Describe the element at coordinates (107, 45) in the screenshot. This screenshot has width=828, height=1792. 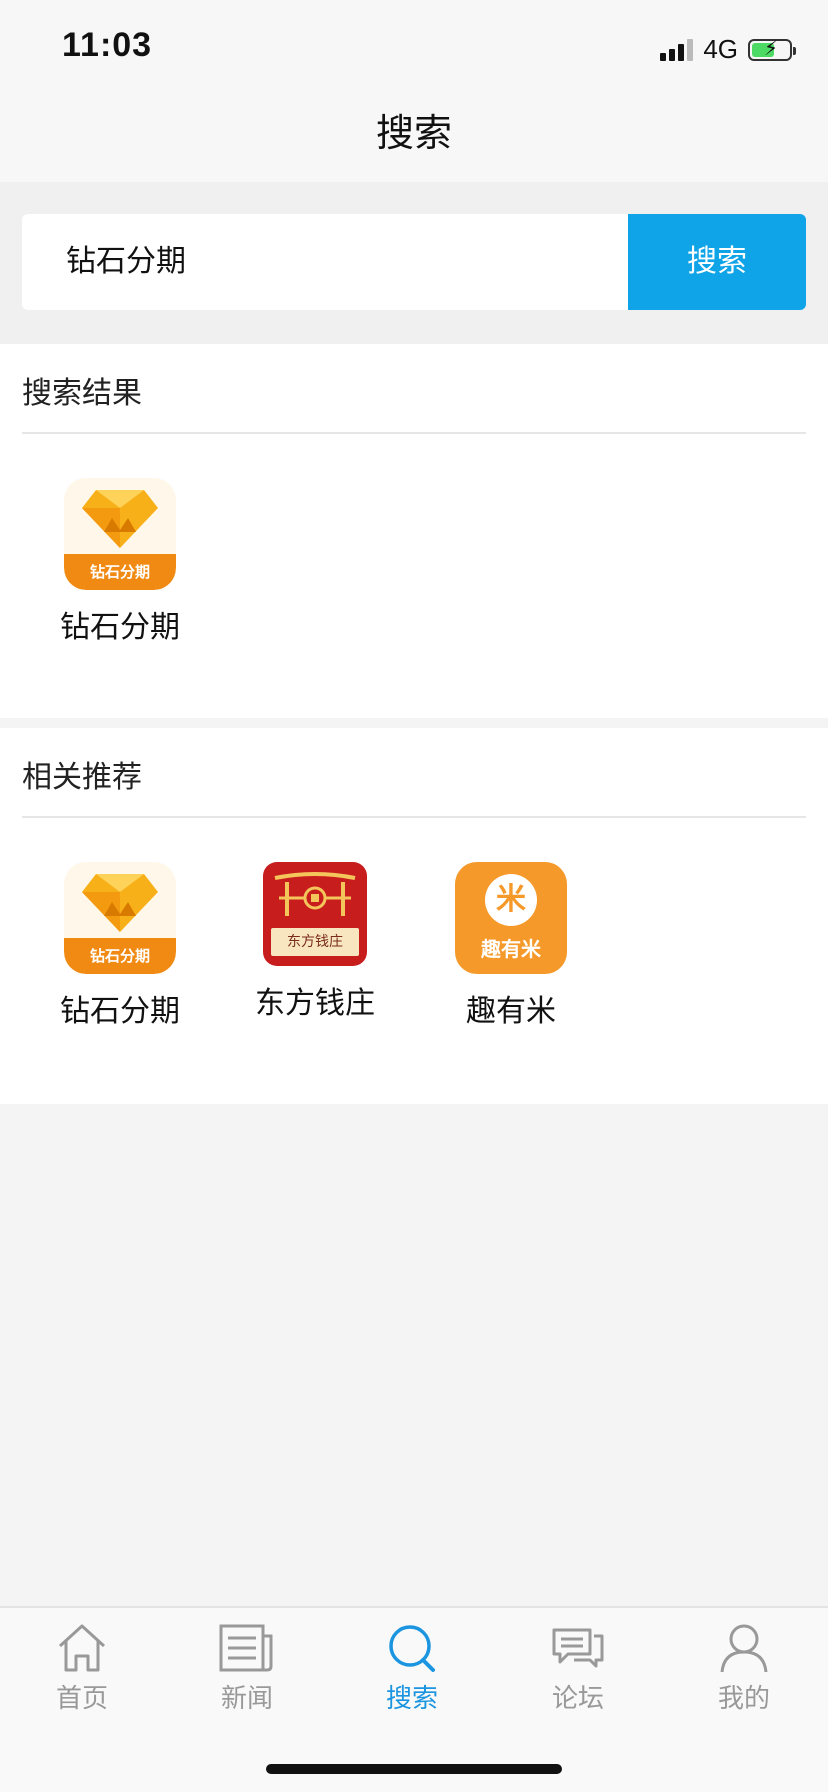
I see `status-time: 11:03` at that location.